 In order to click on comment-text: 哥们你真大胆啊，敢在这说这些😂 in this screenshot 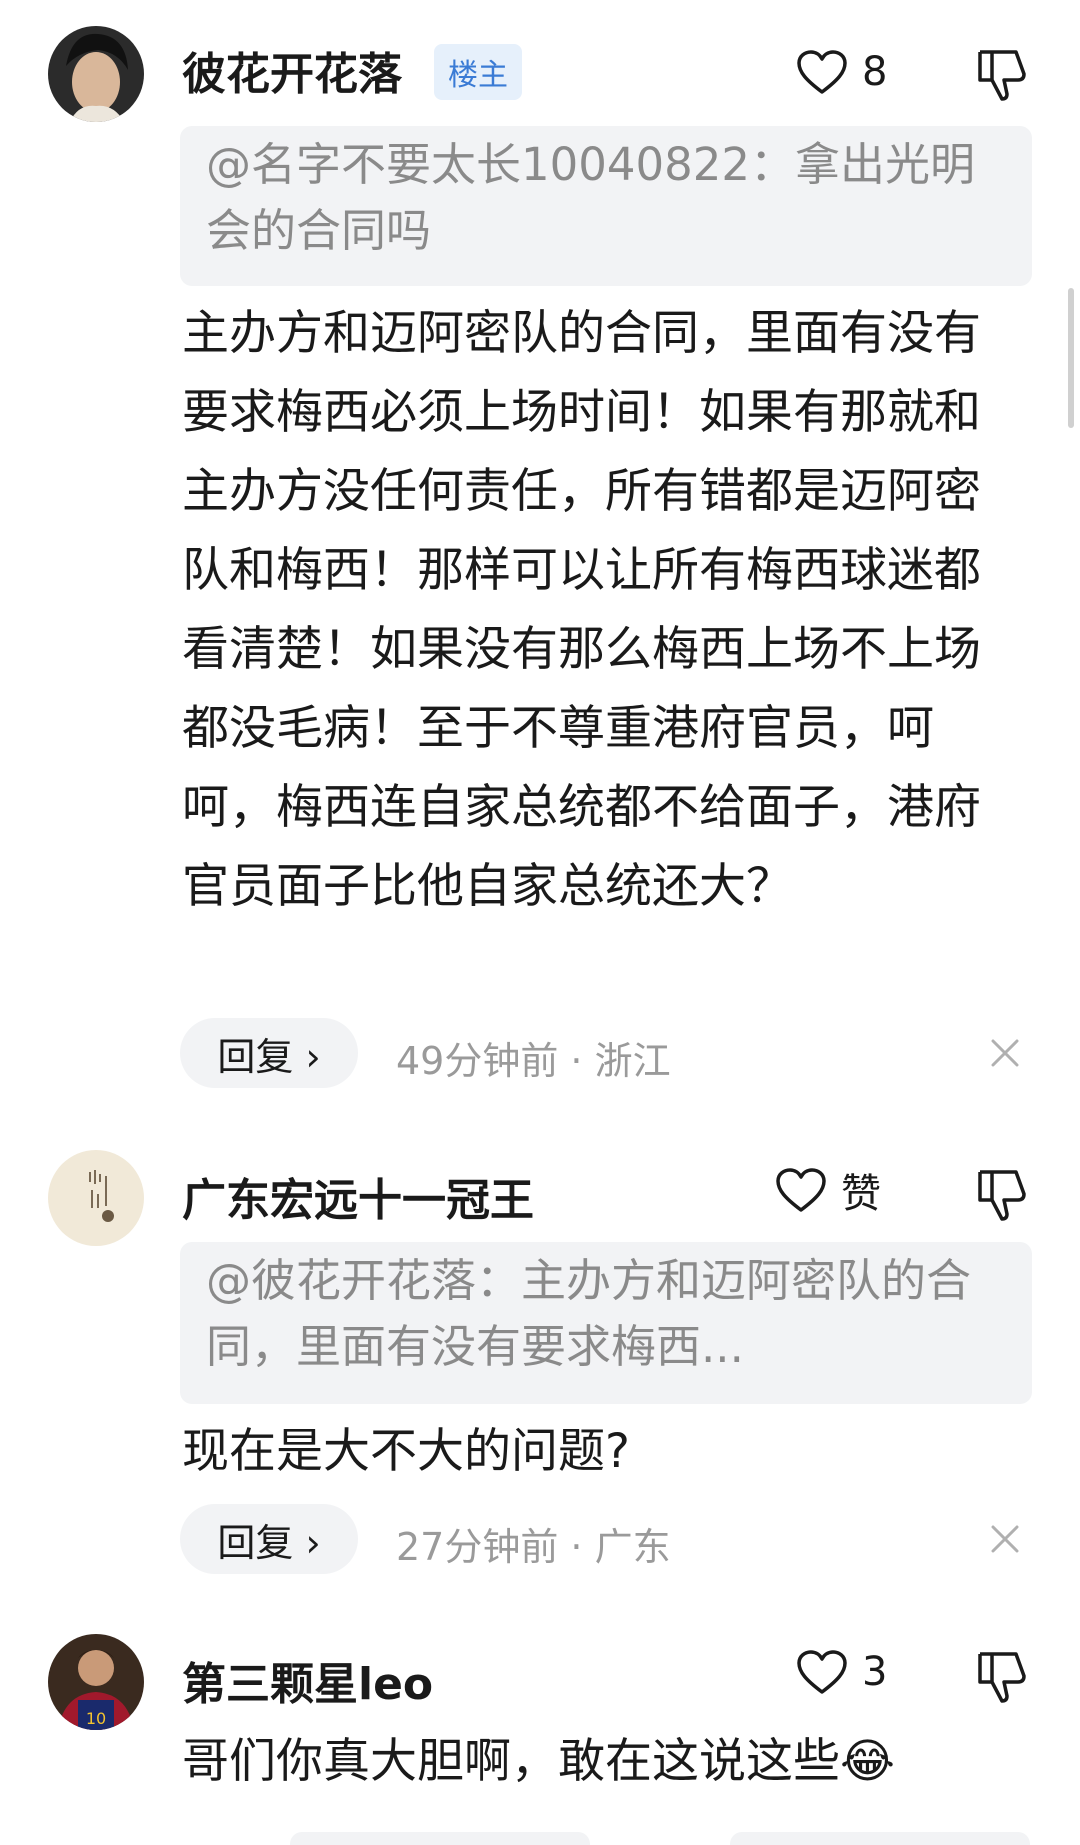, I will do `click(611, 1761)`.